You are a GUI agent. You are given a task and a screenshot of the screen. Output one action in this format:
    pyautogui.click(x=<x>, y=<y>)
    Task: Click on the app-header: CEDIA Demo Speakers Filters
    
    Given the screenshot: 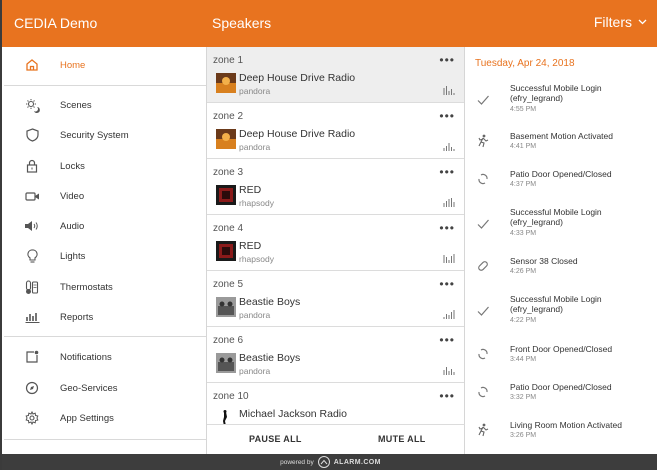 What is the action you would take?
    pyautogui.click(x=329, y=23)
    